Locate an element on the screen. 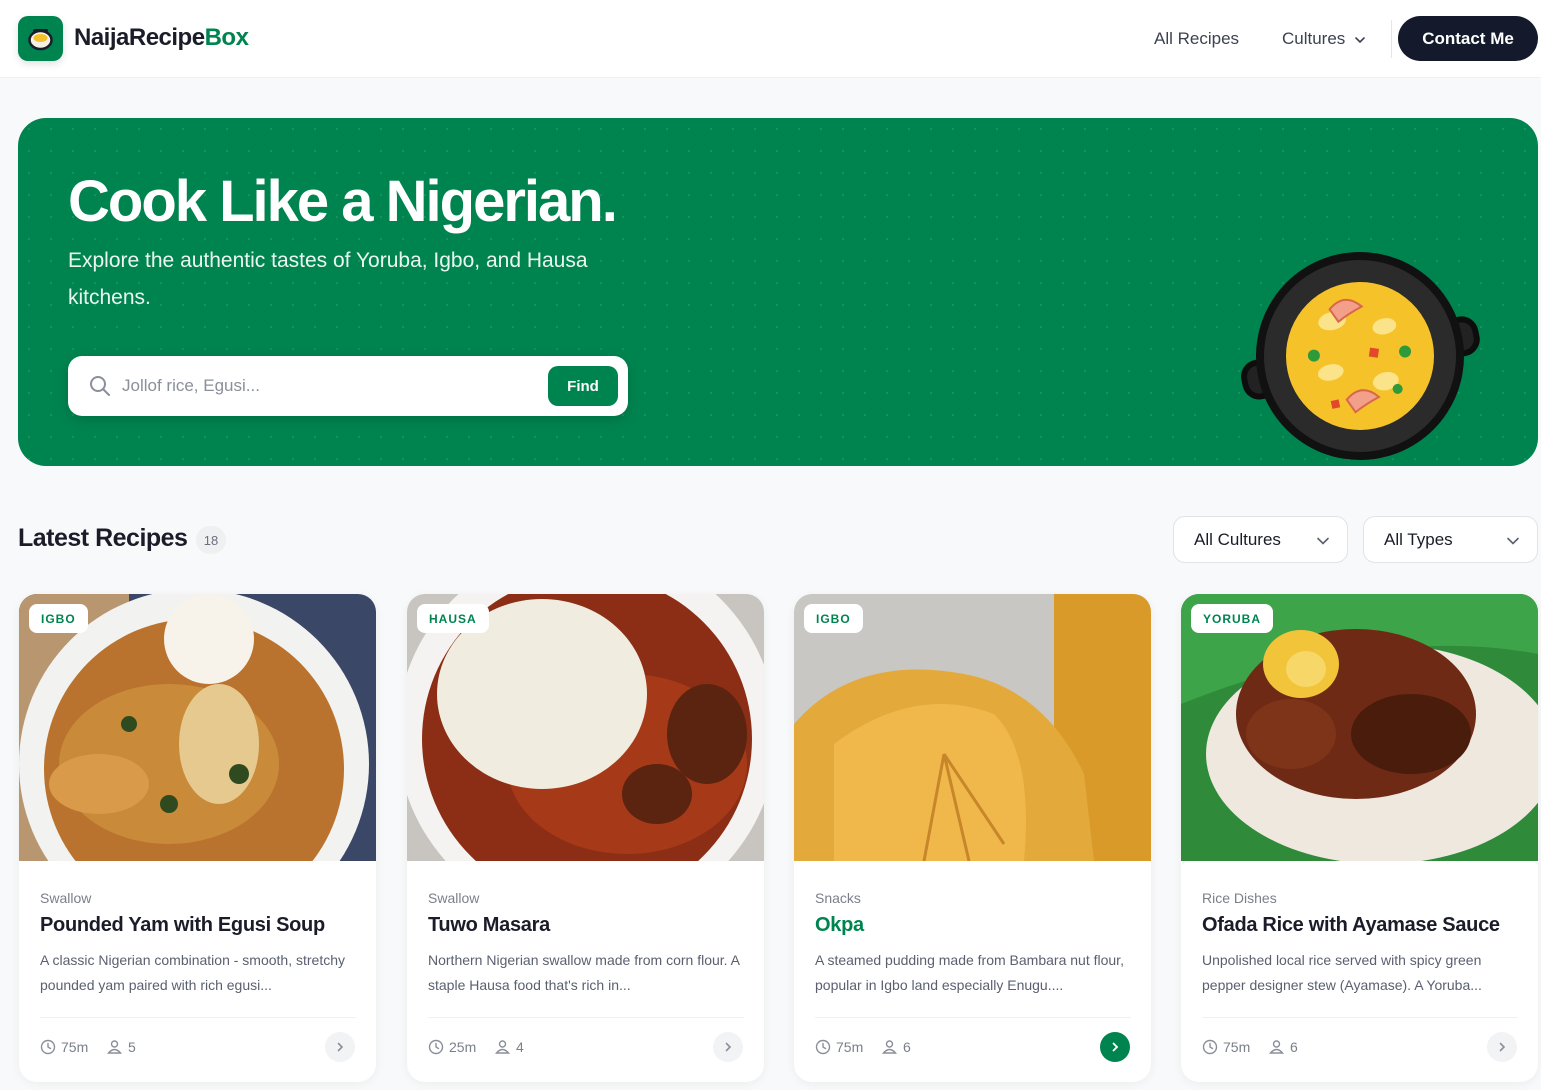 This screenshot has height=1090, width=1541. find-button: Find is located at coordinates (583, 386).